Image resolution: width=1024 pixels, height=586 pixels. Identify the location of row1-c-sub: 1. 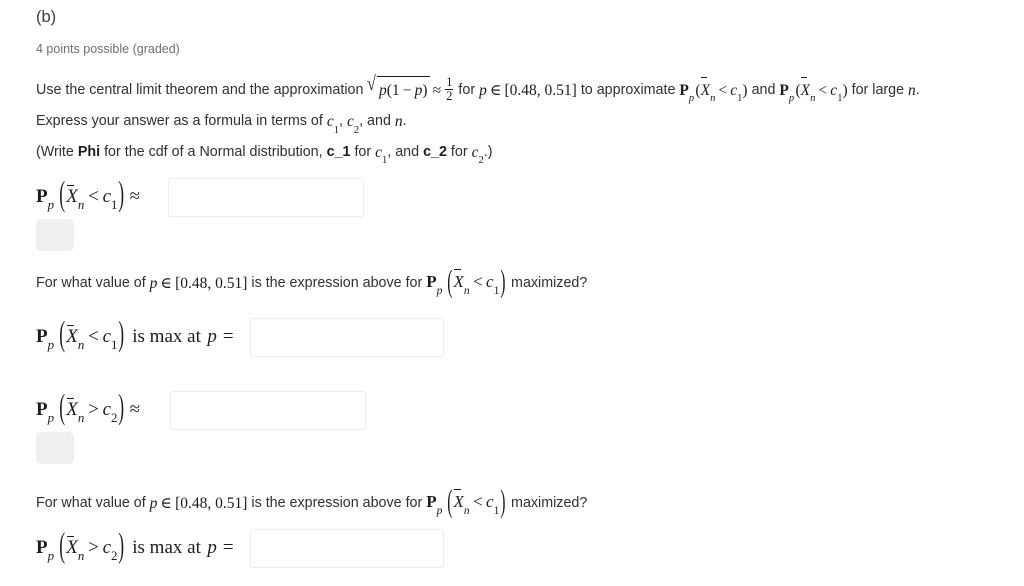
(114, 205).